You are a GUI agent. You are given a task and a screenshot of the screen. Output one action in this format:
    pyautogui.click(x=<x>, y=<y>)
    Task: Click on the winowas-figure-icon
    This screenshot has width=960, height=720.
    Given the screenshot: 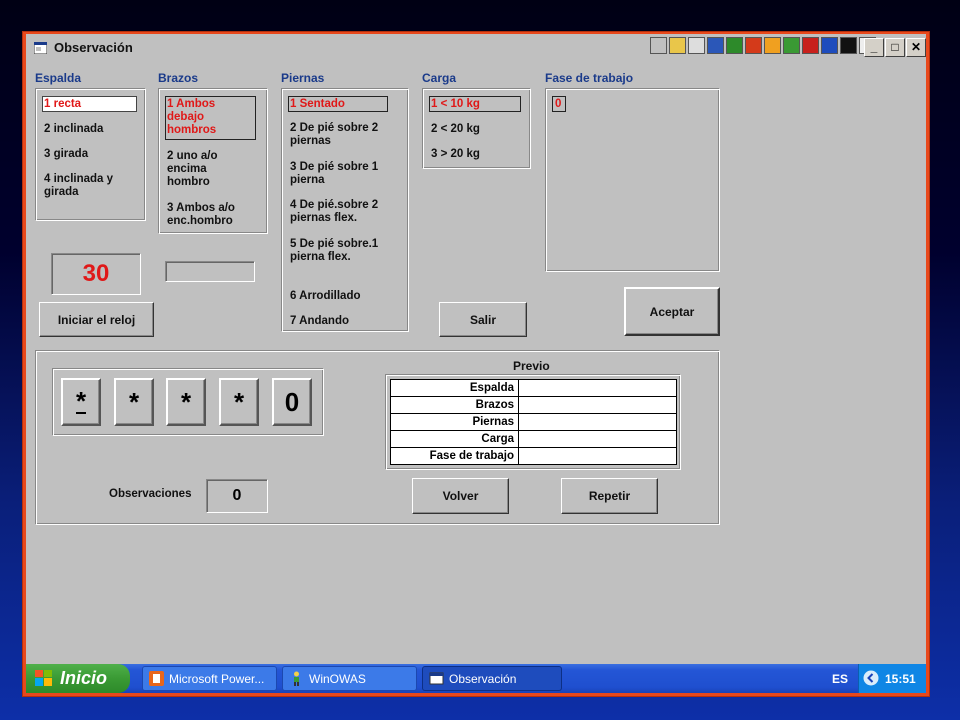 What is the action you would take?
    pyautogui.click(x=296, y=678)
    